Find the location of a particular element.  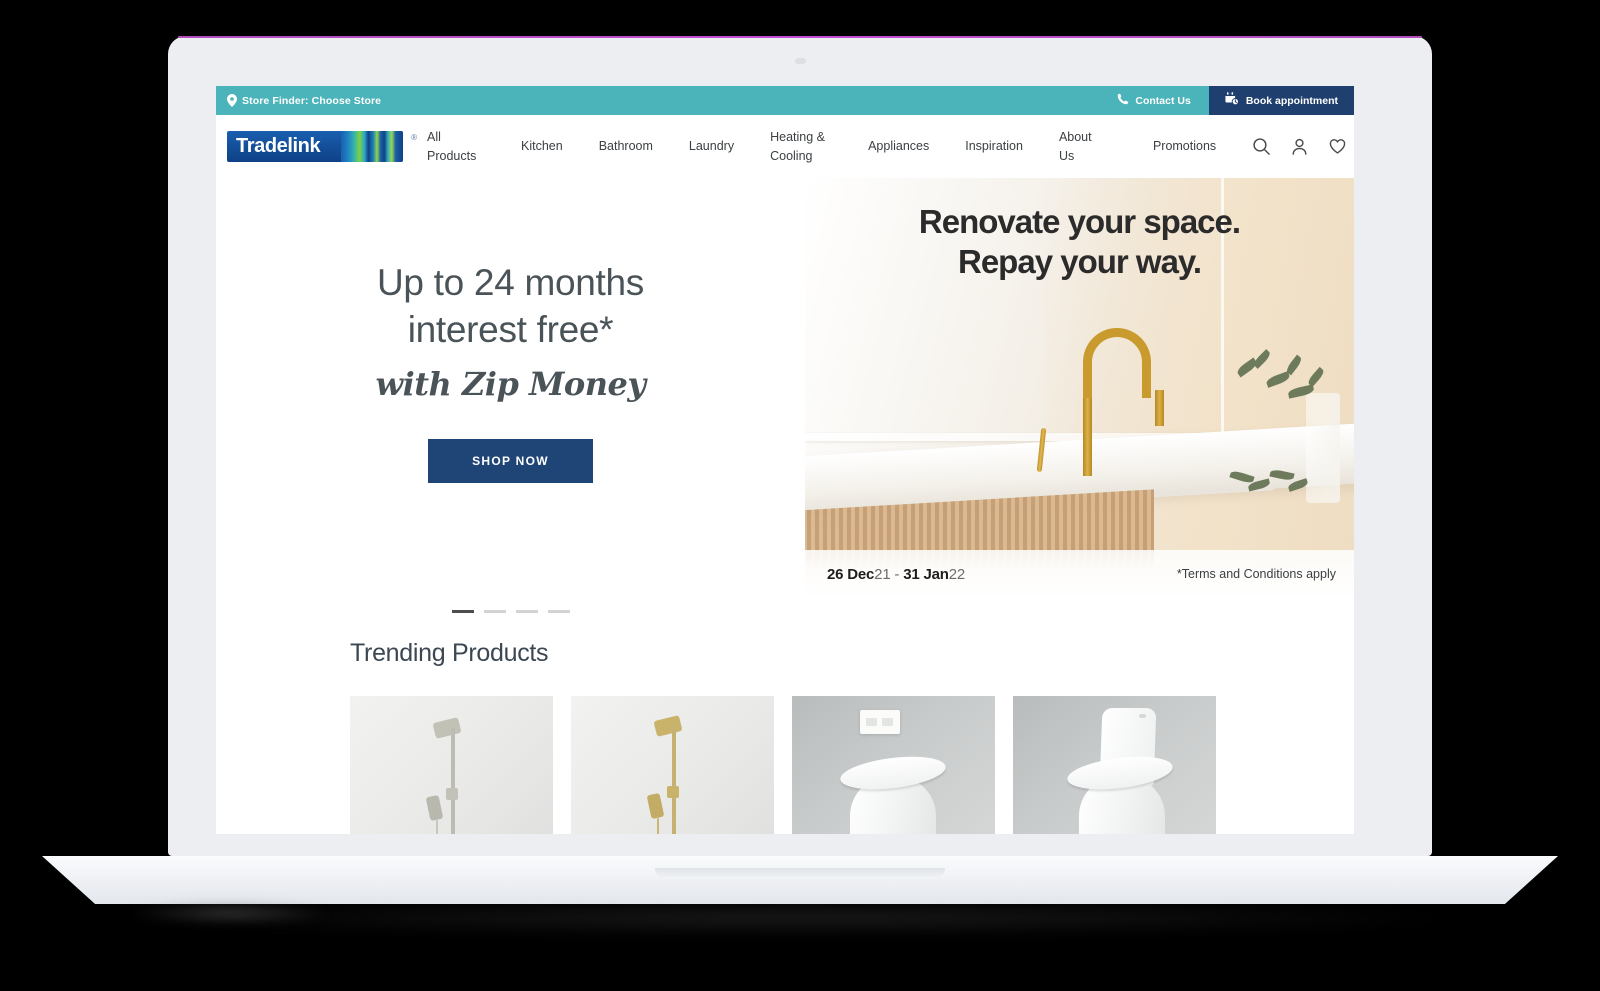

nav-item-all-products: All Products is located at coordinates (456, 146).